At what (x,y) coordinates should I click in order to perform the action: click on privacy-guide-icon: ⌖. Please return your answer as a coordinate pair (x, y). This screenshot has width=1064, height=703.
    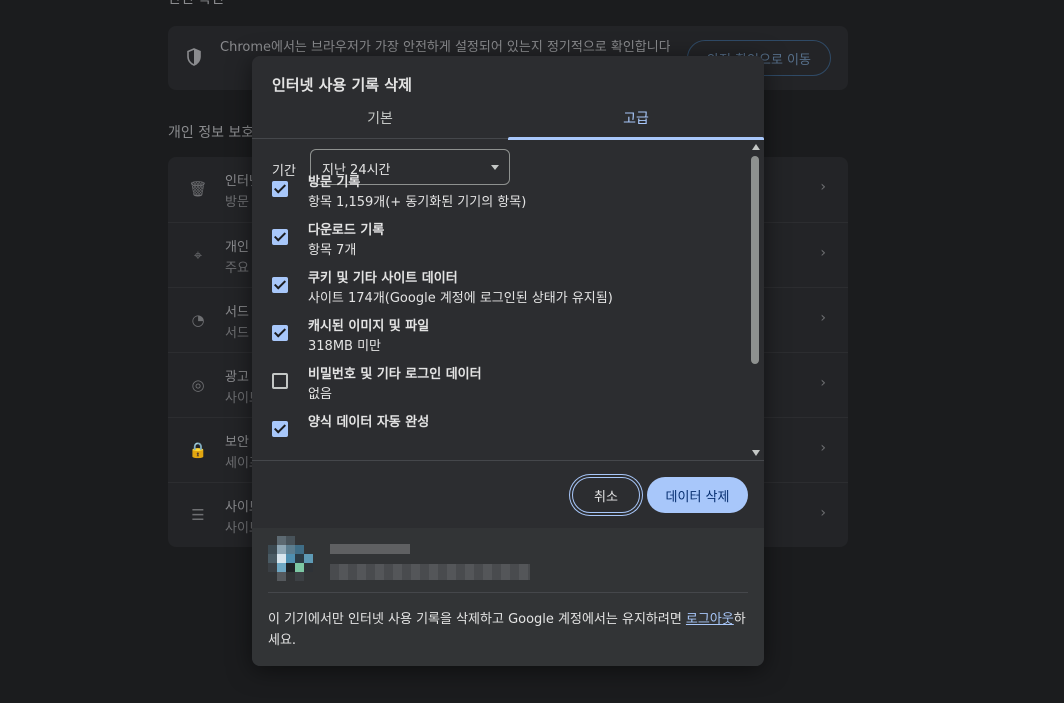
    Looking at the image, I should click on (198, 255).